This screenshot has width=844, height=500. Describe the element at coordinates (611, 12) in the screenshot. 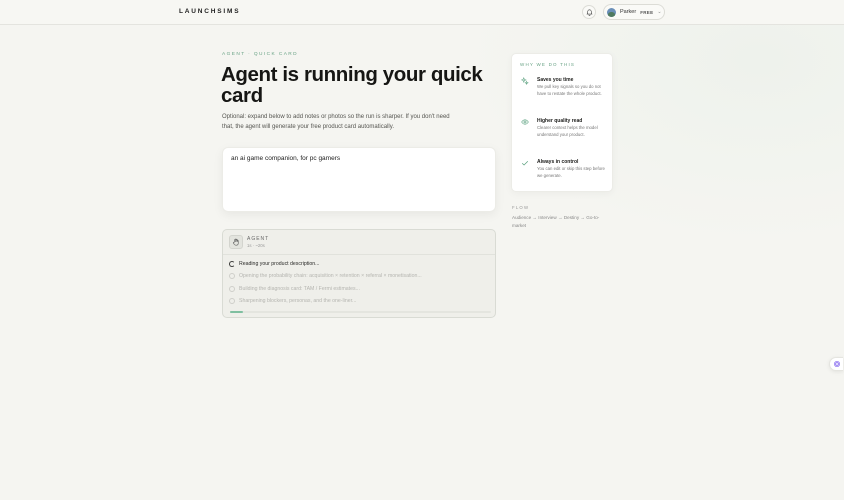

I see `avatar` at that location.